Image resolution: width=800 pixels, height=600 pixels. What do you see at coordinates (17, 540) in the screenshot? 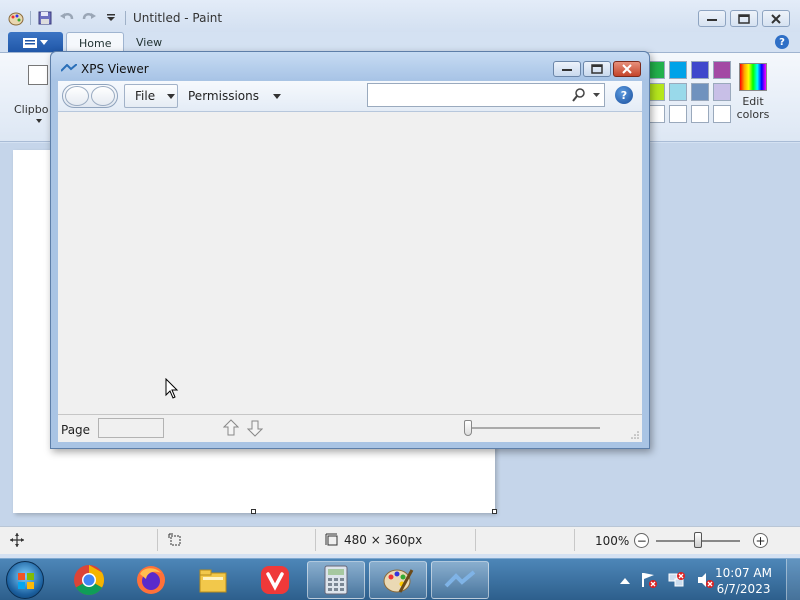
I see `move-cursor-icon` at bounding box center [17, 540].